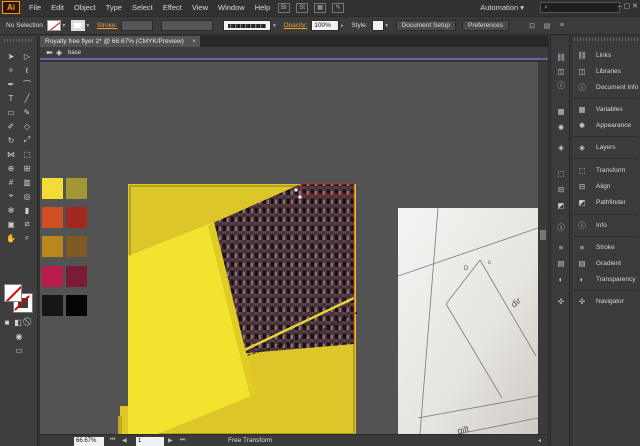 This screenshot has height=446, width=640. Describe the element at coordinates (7, 322) in the screenshot. I see `color-mode-icon: ■` at that location.